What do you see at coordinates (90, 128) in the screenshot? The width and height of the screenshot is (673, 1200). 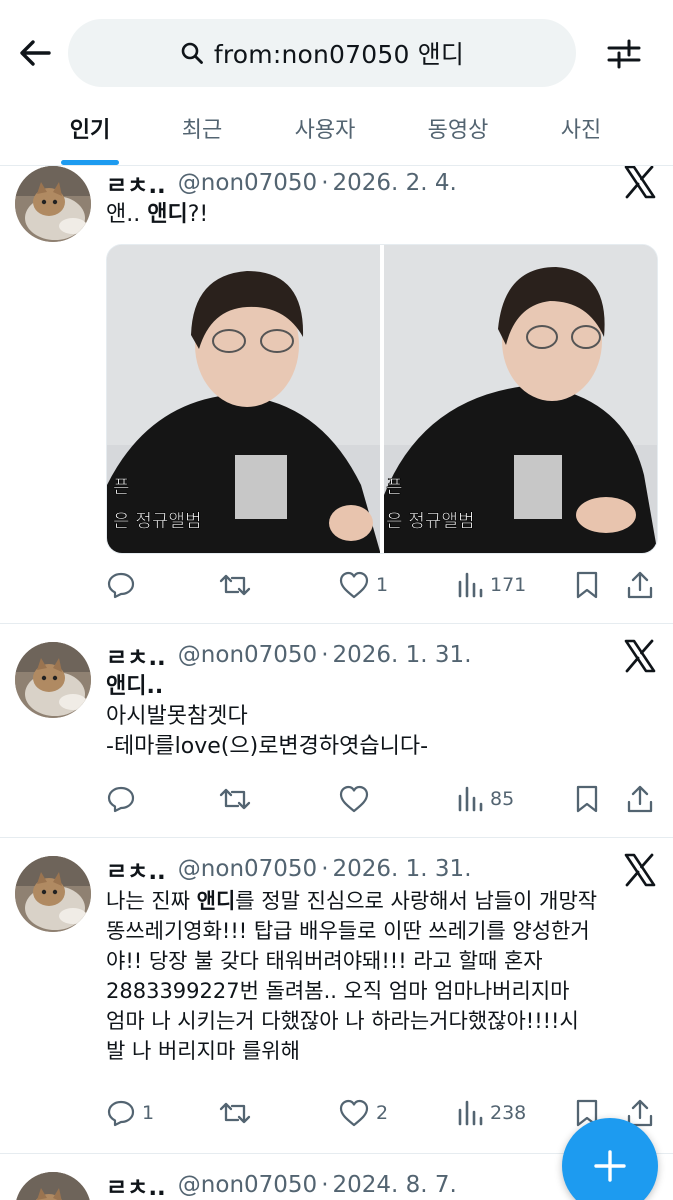 I see `tab-top: 인기` at bounding box center [90, 128].